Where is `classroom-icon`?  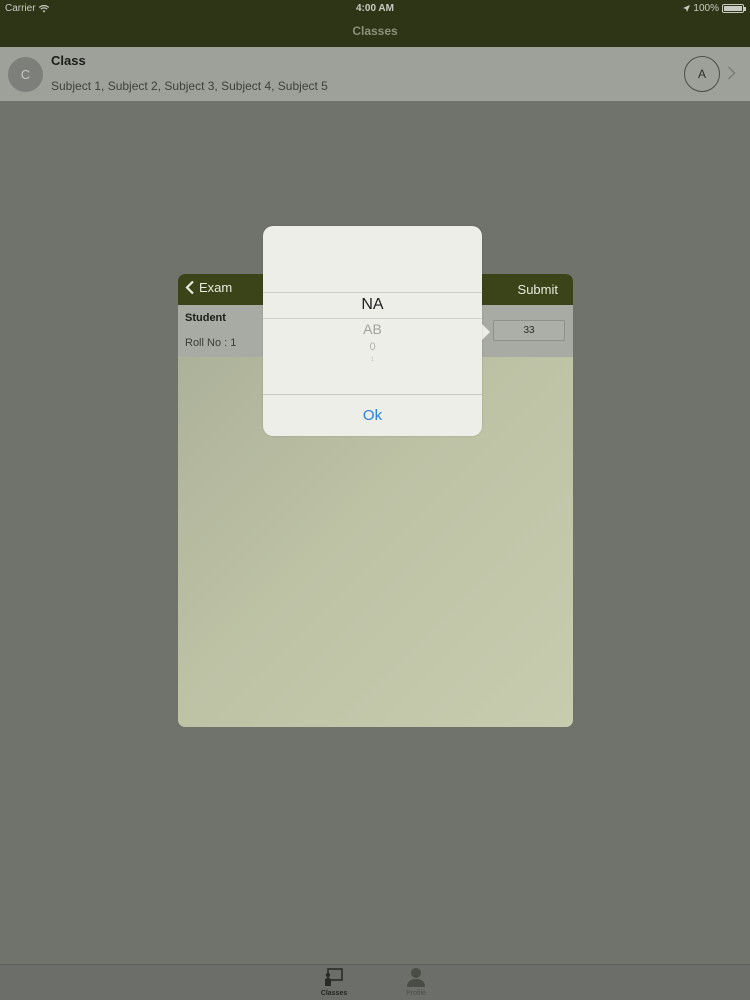 classroom-icon is located at coordinates (334, 977).